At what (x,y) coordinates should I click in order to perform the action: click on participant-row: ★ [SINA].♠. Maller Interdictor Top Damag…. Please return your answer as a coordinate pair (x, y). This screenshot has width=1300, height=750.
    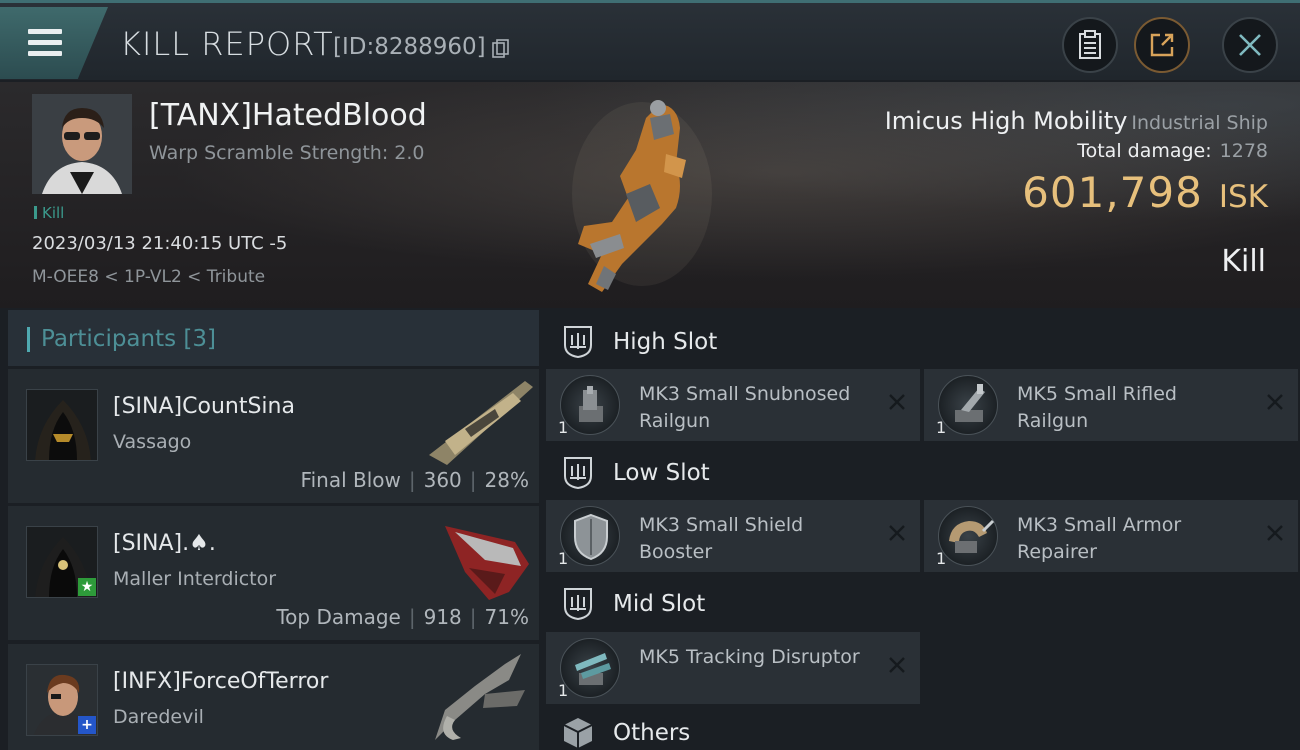
    Looking at the image, I should click on (273, 573).